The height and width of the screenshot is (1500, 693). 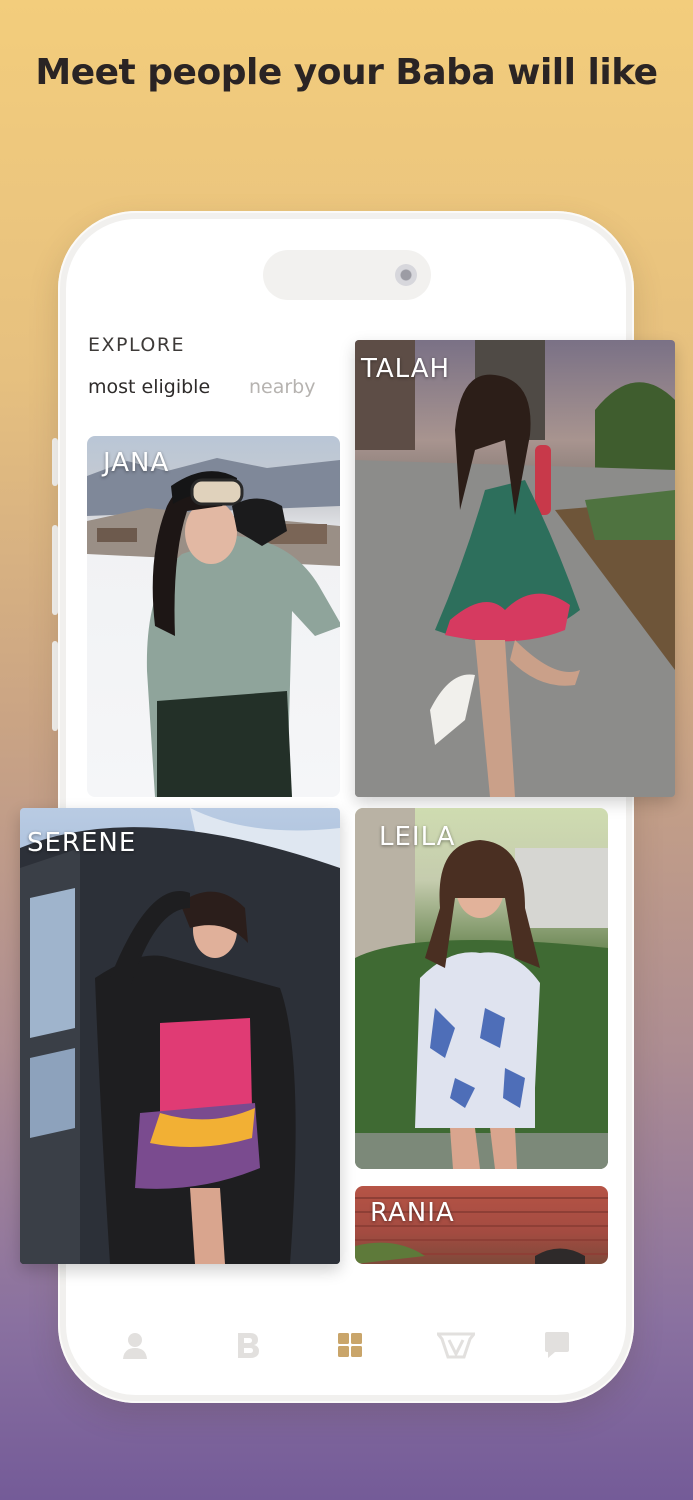 I want to click on tab-nearby: nearby, so click(x=282, y=387).